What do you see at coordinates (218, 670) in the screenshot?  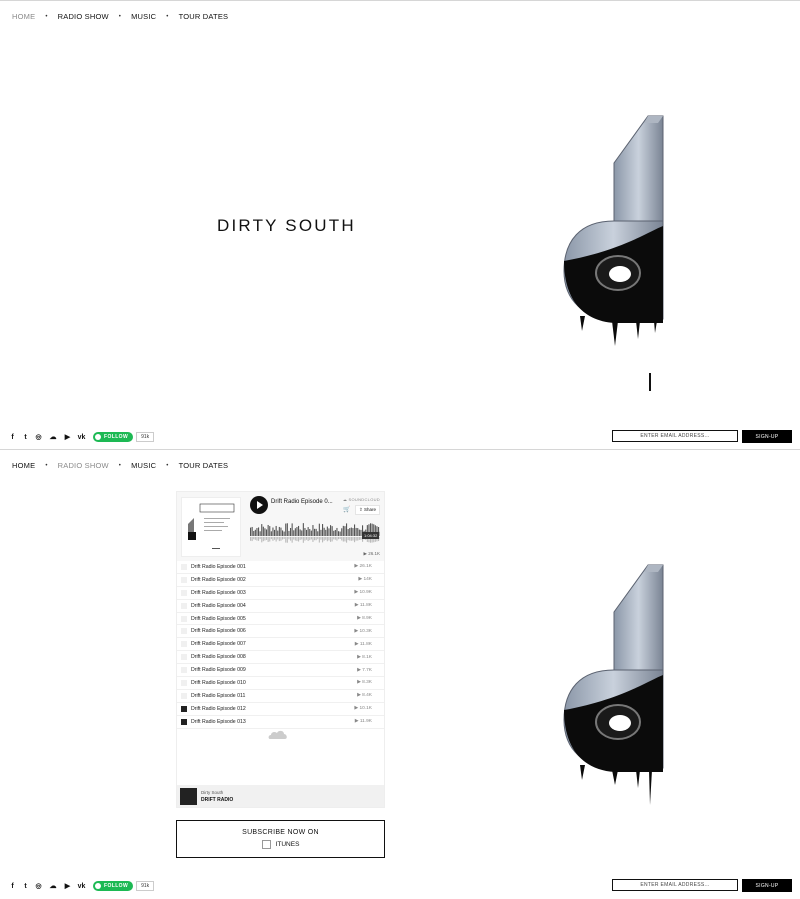 I see `episode-title: Drift Radio Episode 009` at bounding box center [218, 670].